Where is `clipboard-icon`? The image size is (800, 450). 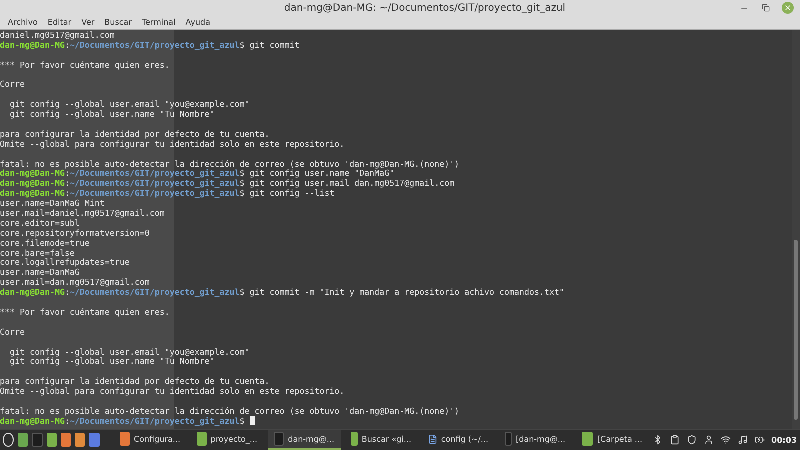 clipboard-icon is located at coordinates (675, 440).